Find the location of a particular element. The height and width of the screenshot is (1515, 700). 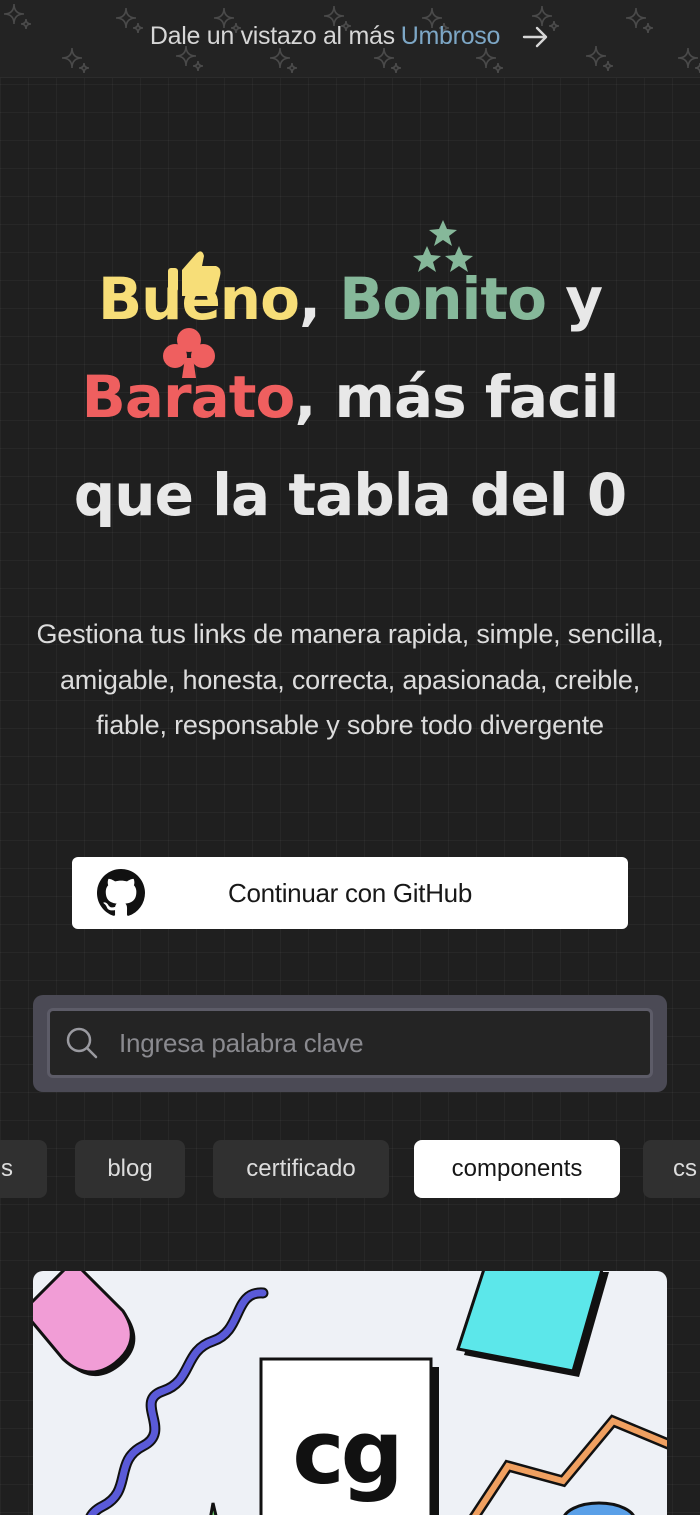

card-logo-text: cg is located at coordinates (345, 1452).